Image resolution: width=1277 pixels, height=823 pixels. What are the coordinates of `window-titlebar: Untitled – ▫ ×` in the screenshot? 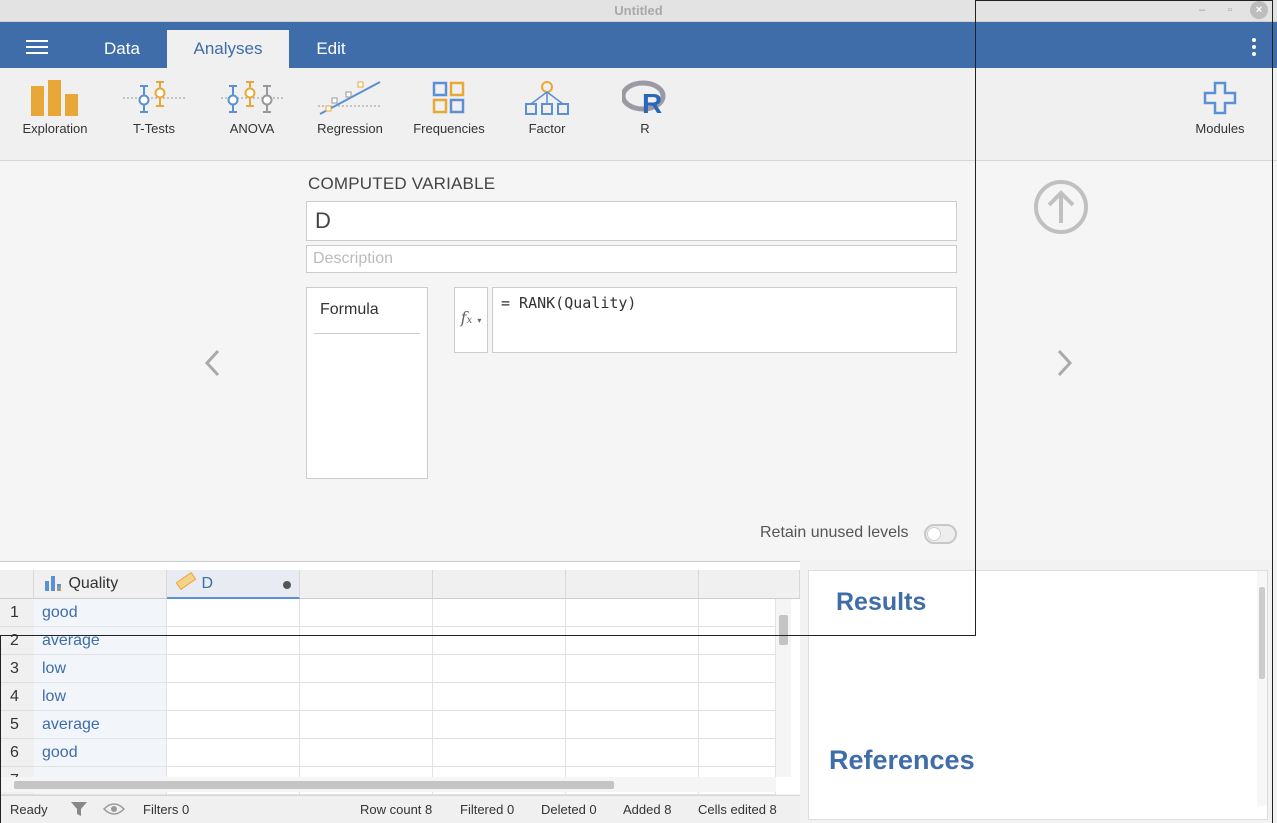 It's located at (638, 11).